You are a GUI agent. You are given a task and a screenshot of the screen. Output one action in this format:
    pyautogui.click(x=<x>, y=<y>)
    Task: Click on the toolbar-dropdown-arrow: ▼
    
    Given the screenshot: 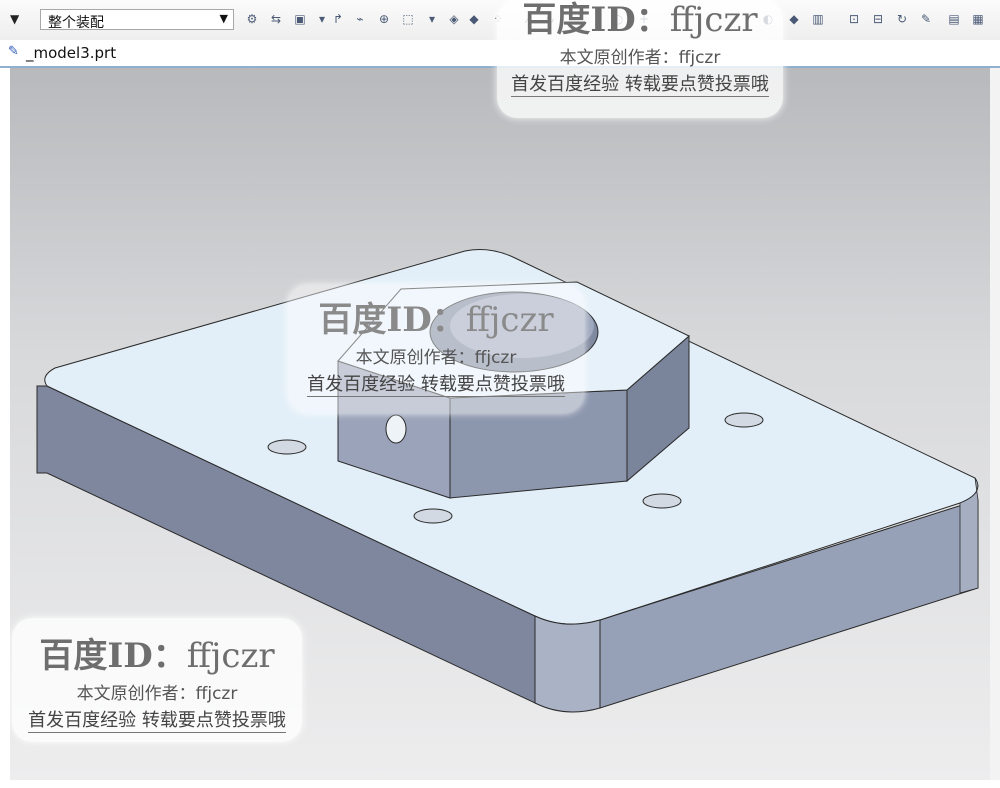 What is the action you would take?
    pyautogui.click(x=14, y=19)
    